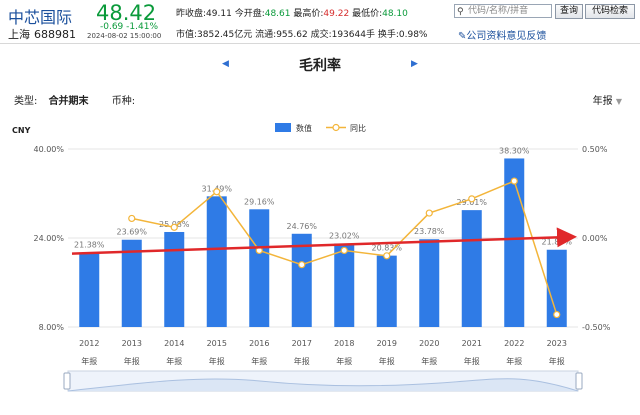 The height and width of the screenshot is (415, 640). What do you see at coordinates (556, 242) in the screenshot?
I see `bar-value-label: 21.89%` at bounding box center [556, 242].